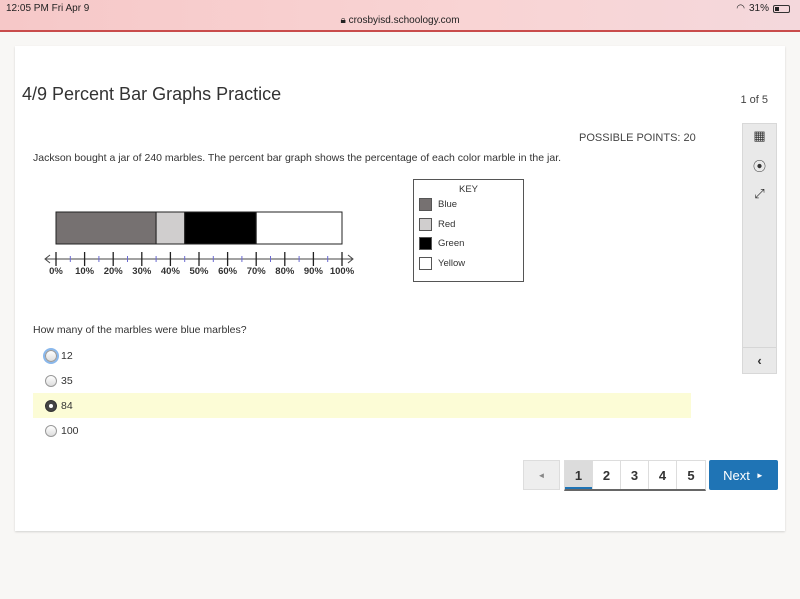  I want to click on page-title: 4/9 Percent Bar Graphs Practice, so click(152, 94).